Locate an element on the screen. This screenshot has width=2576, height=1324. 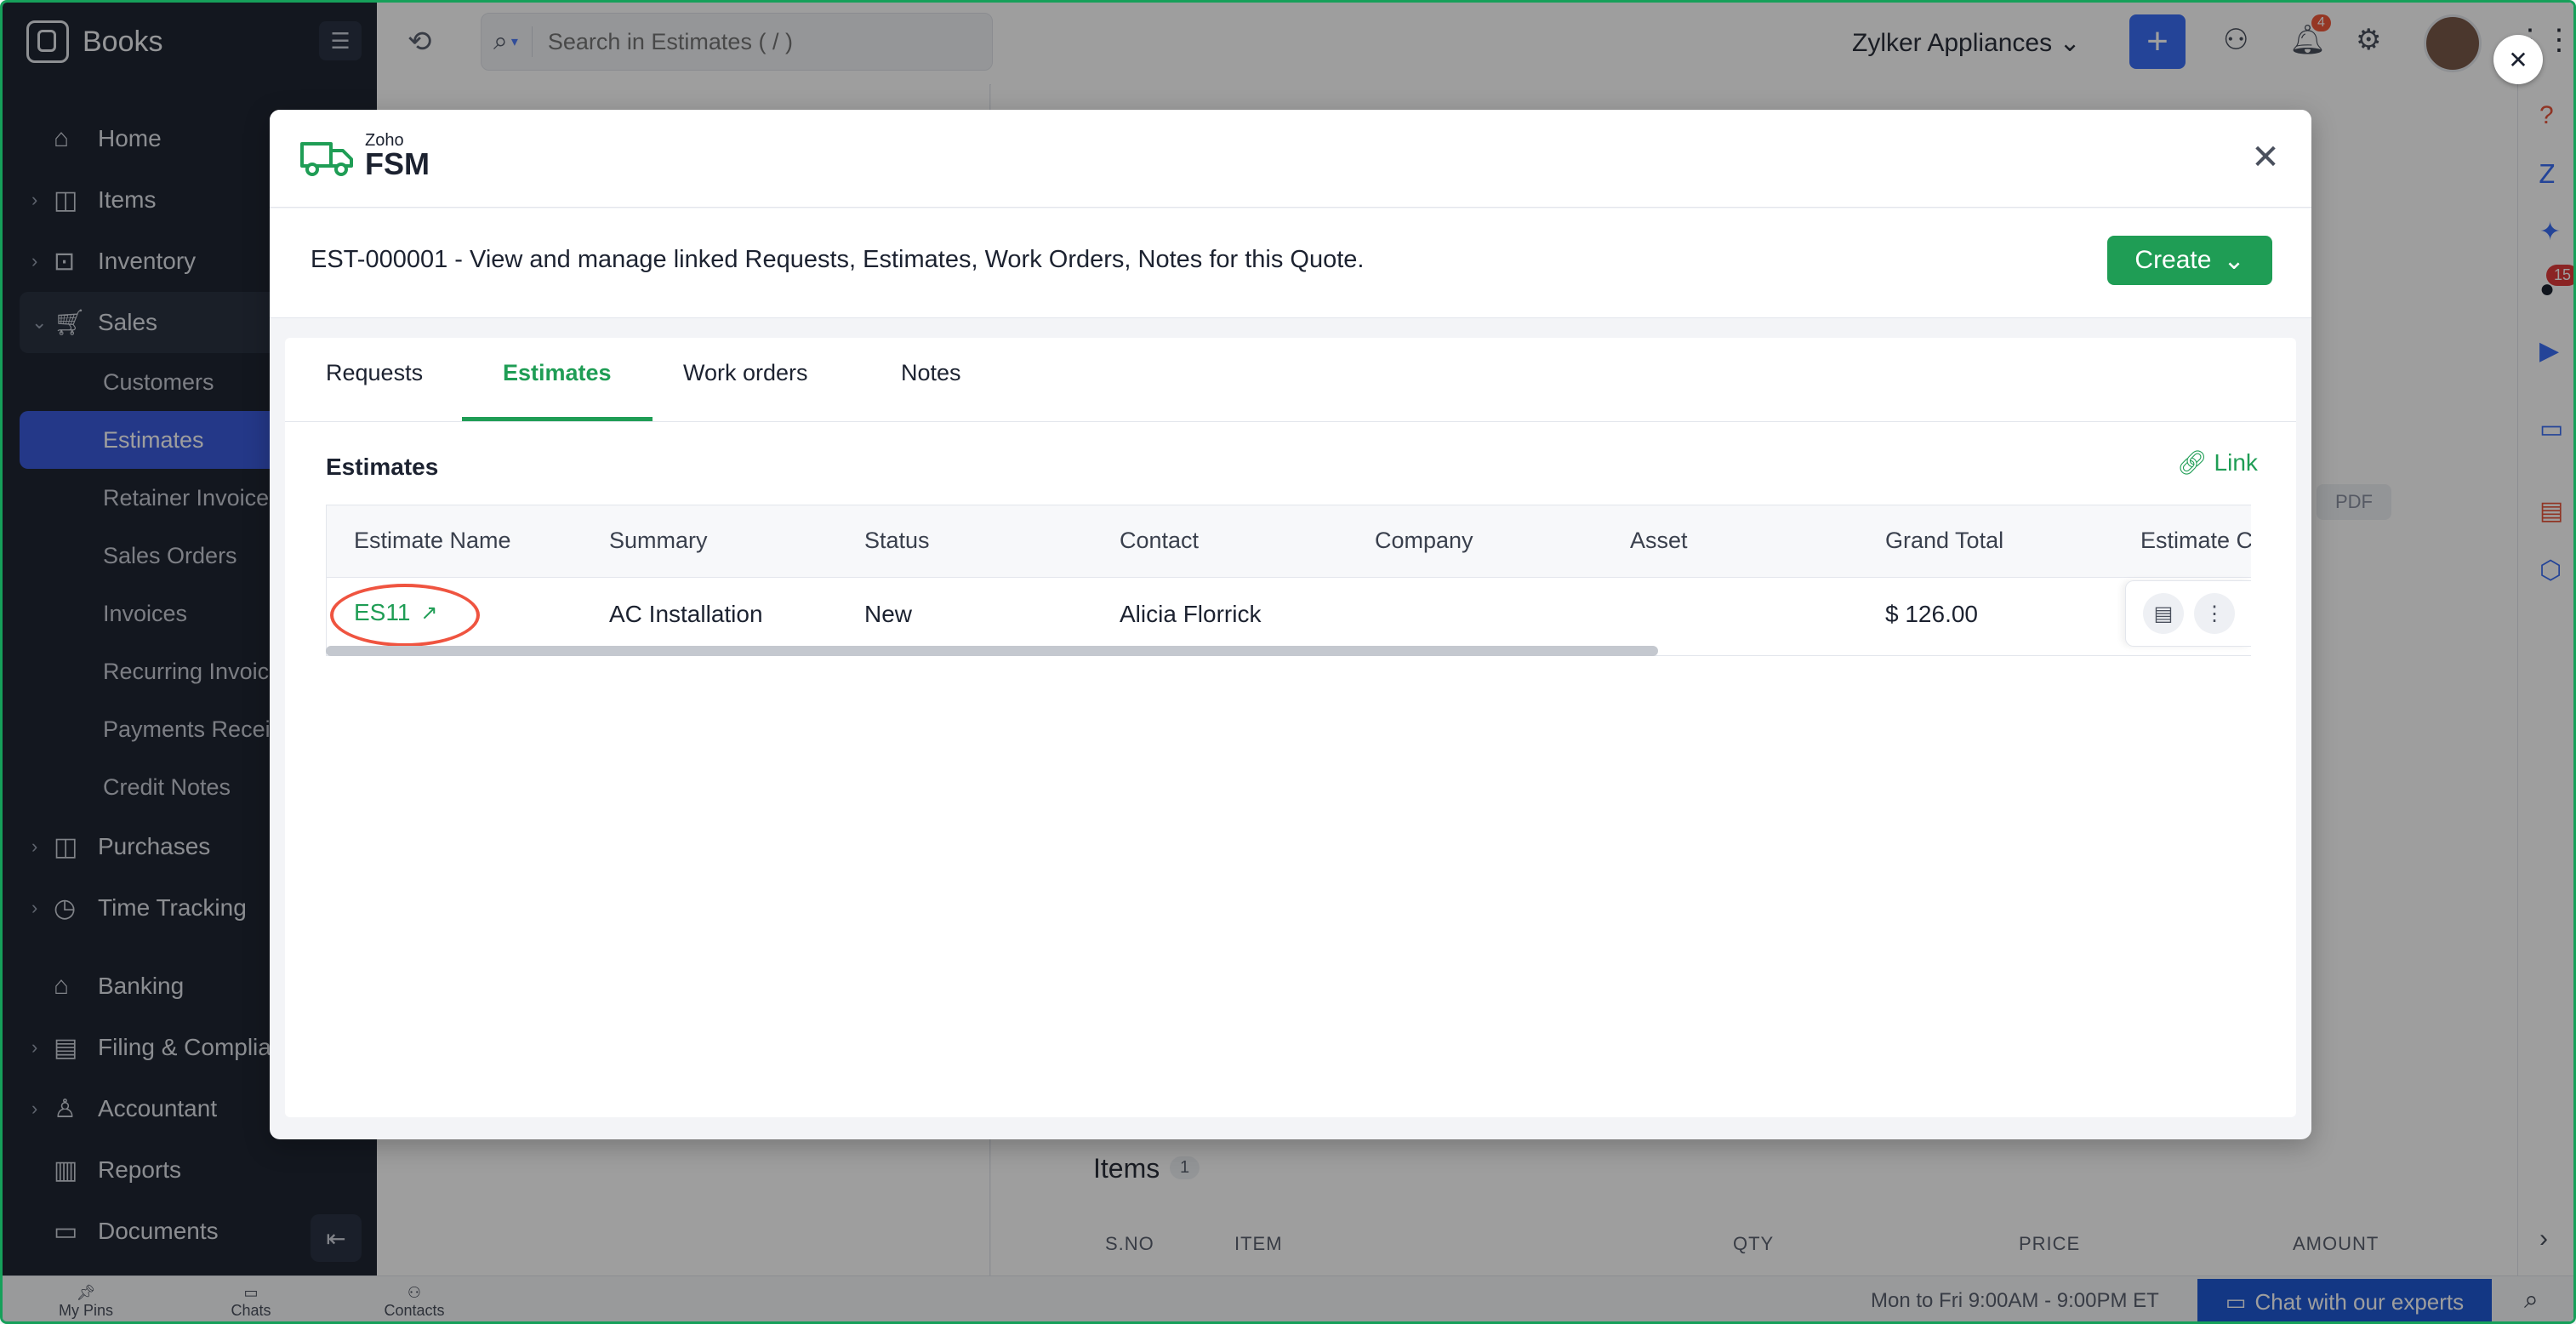
link-label: Link is located at coordinates (2236, 462).